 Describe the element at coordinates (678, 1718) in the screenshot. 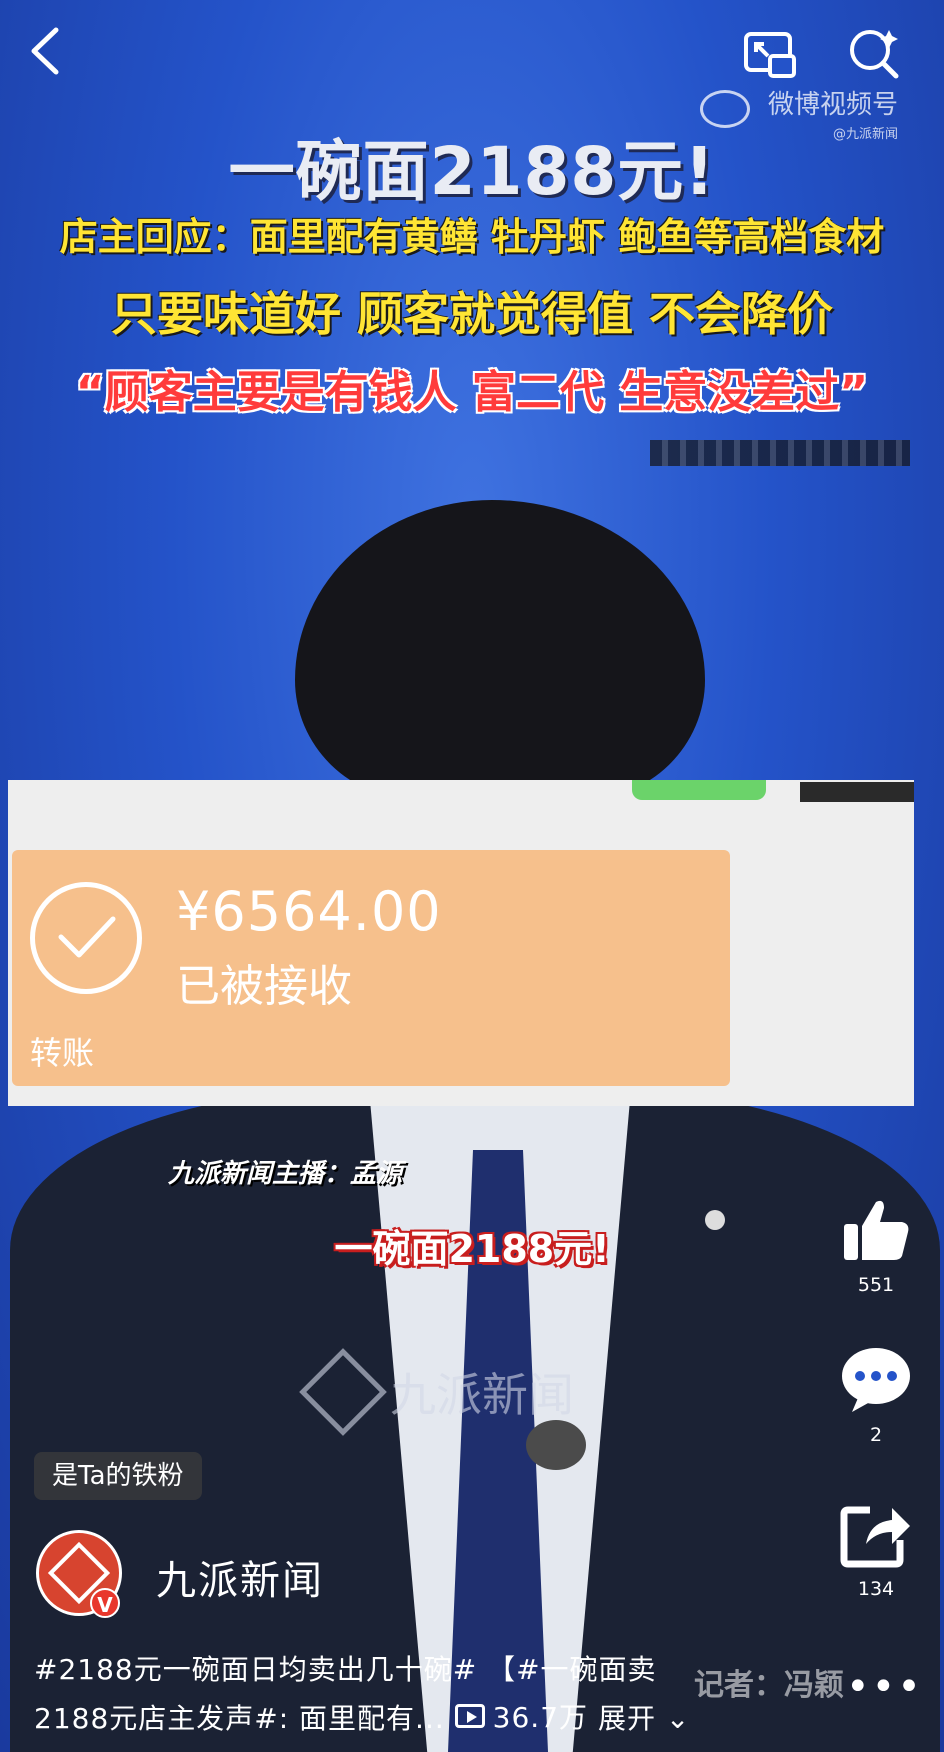

I see `chevron-down-icon: ⌄` at that location.